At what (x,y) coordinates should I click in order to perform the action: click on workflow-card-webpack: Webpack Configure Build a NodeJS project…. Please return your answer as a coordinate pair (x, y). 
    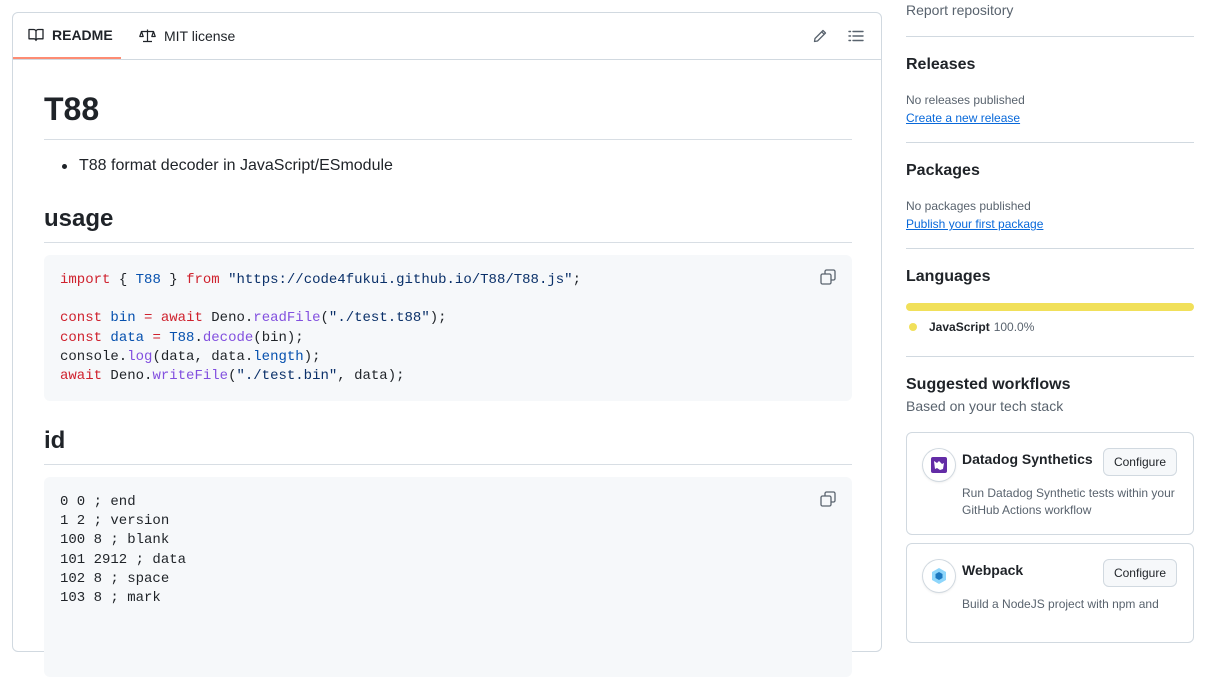
    Looking at the image, I should click on (1050, 593).